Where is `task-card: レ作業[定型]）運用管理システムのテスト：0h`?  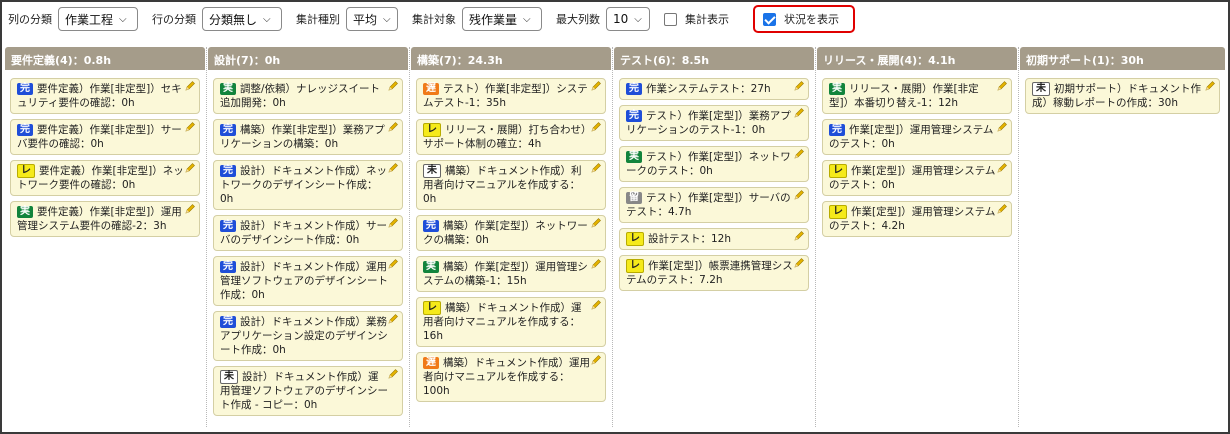 task-card: レ作業[定型]）運用管理システムのテスト：0h is located at coordinates (917, 178).